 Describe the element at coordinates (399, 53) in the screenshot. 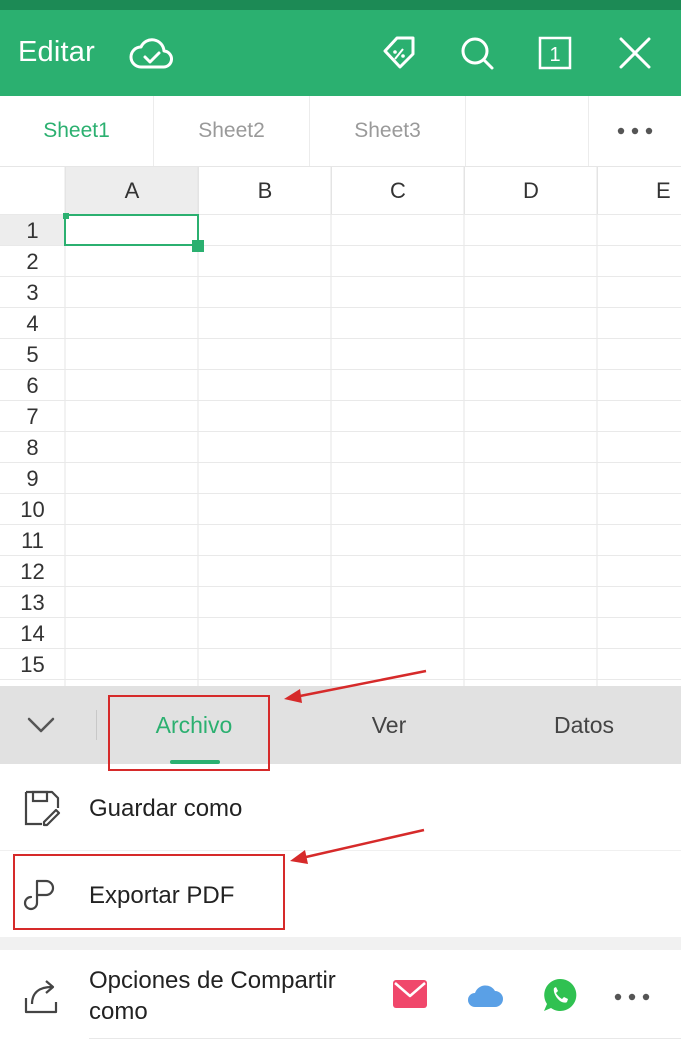

I see `tag-percent-icon` at that location.